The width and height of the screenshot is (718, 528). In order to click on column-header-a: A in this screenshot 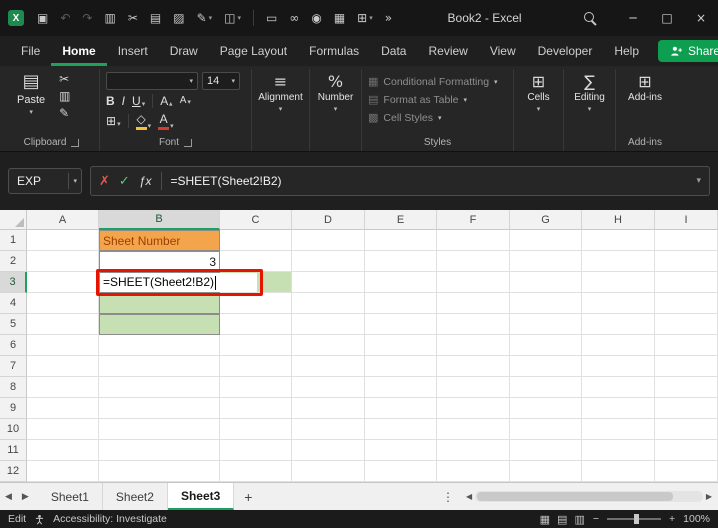, I will do `click(63, 220)`.